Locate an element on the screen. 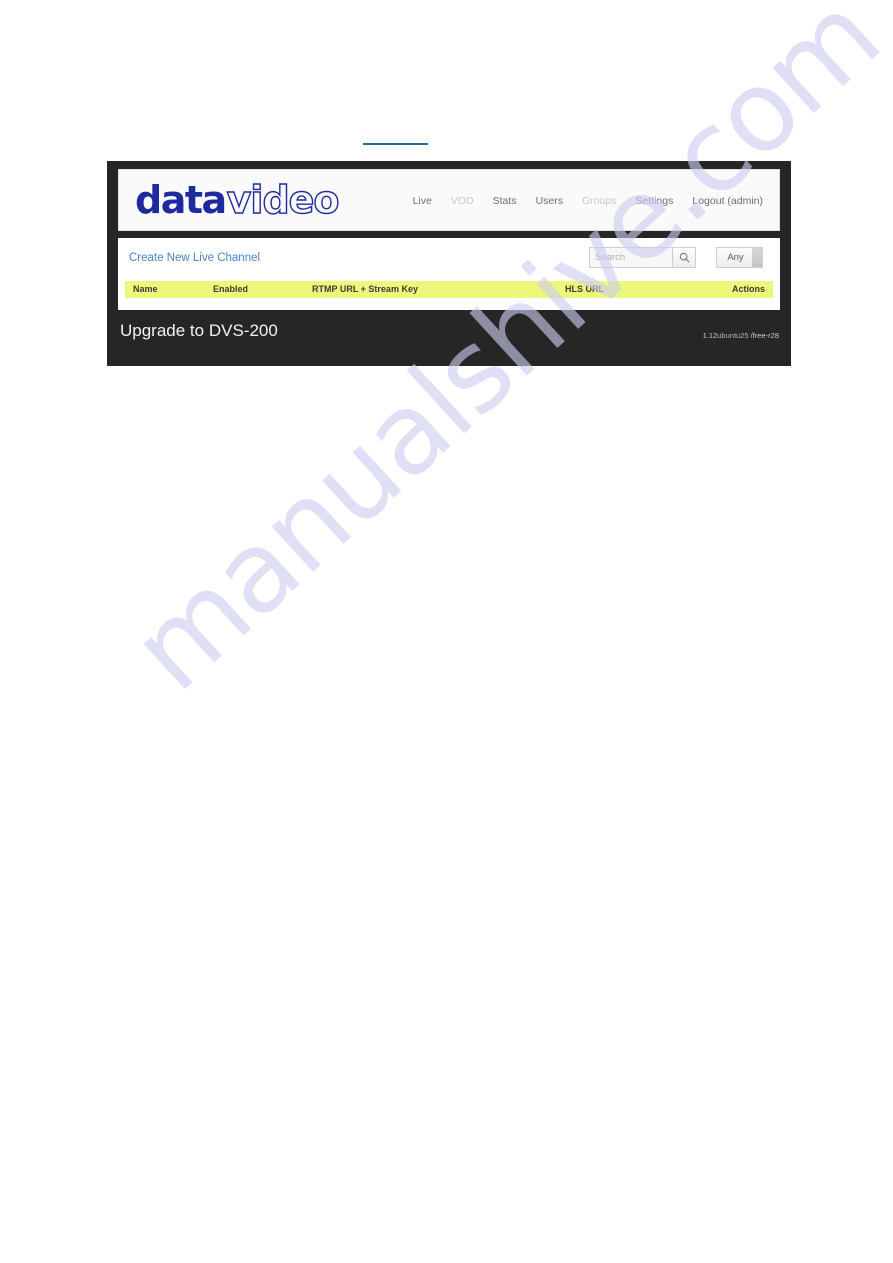  nav-item-vod: VOD is located at coordinates (462, 201).